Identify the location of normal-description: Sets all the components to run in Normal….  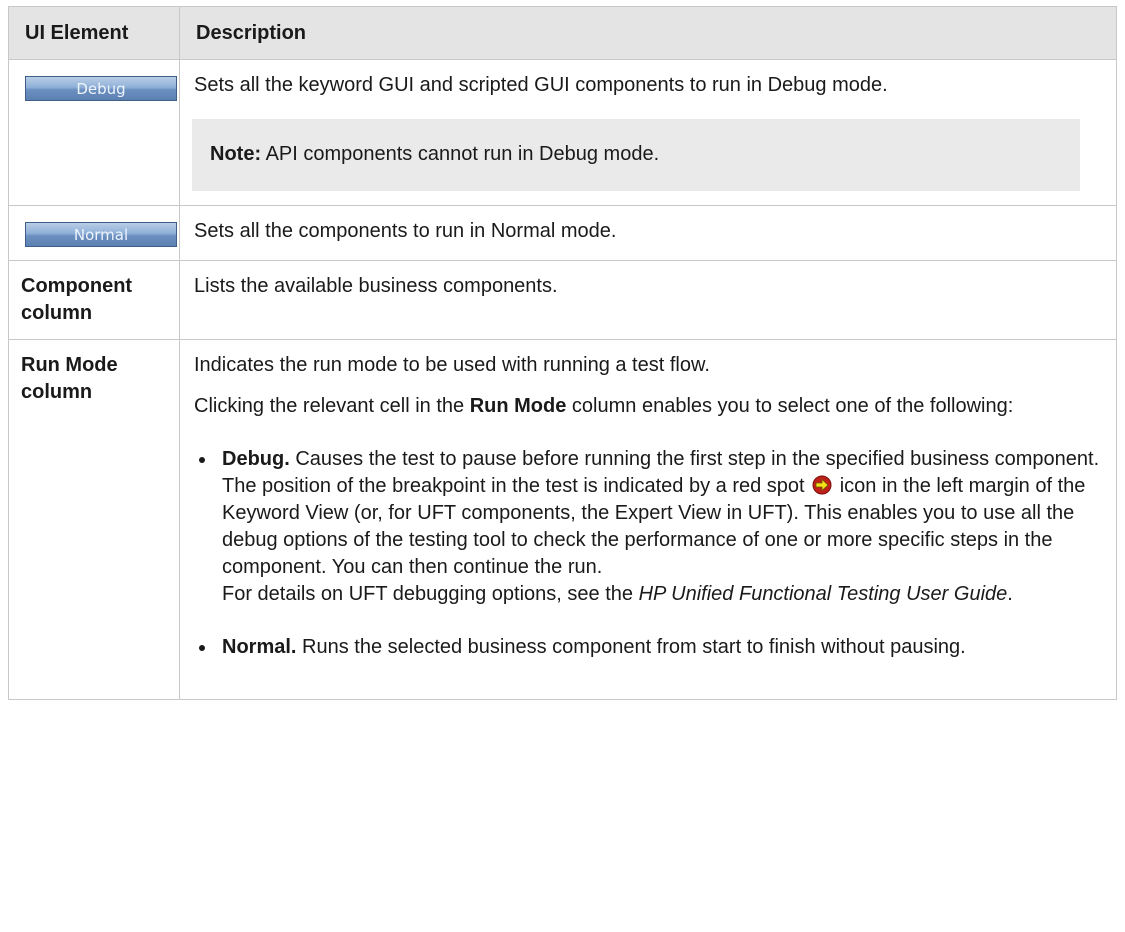
(405, 231).